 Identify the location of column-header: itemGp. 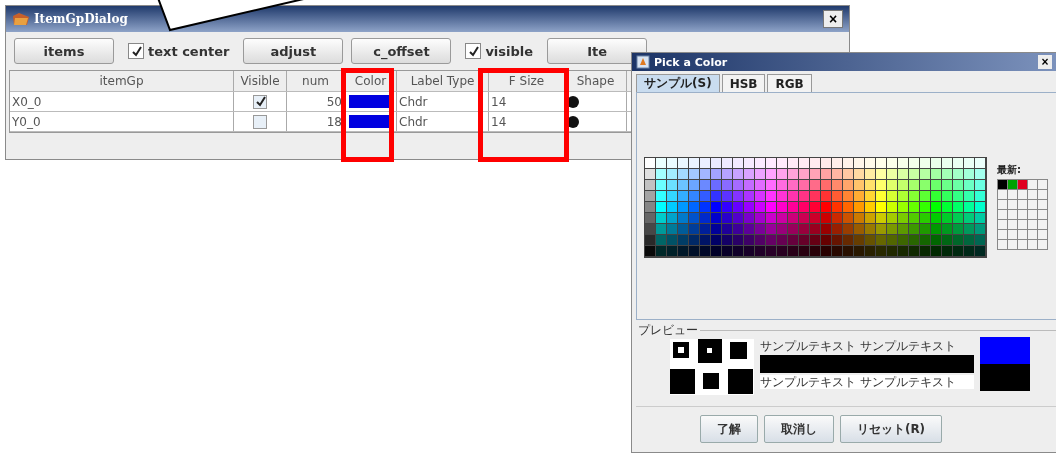
(122, 81).